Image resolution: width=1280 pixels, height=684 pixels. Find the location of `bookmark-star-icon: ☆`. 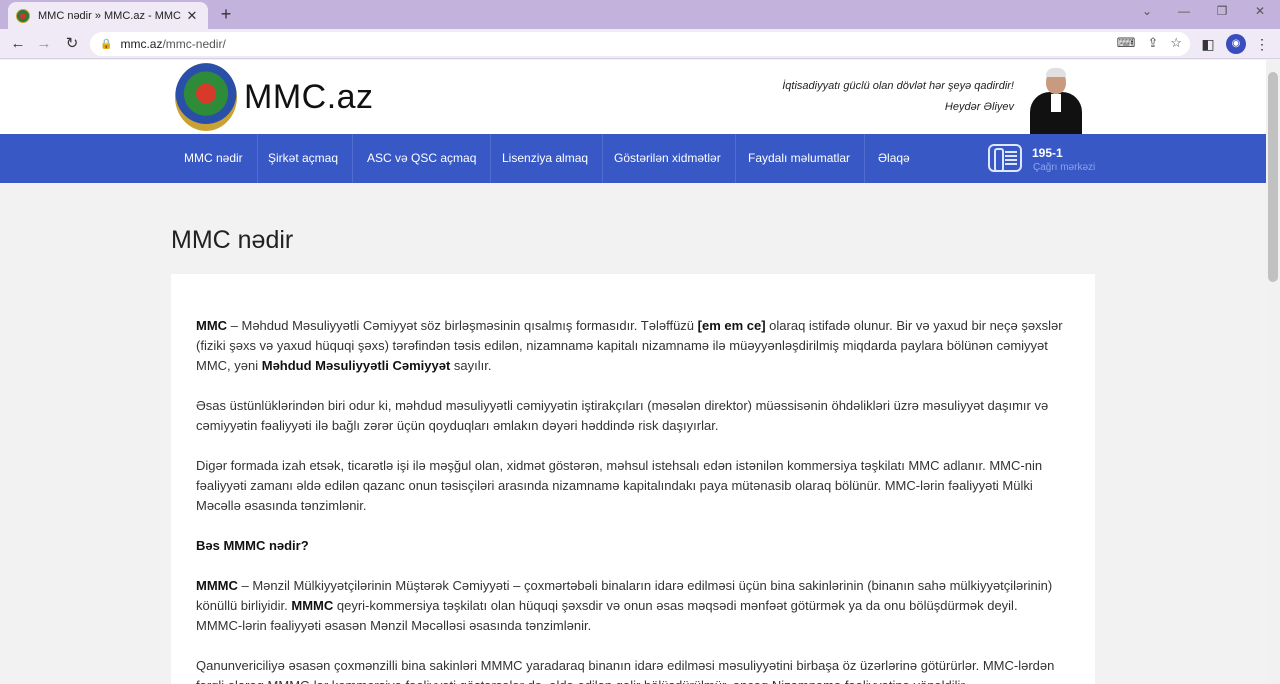

bookmark-star-icon: ☆ is located at coordinates (1176, 43).